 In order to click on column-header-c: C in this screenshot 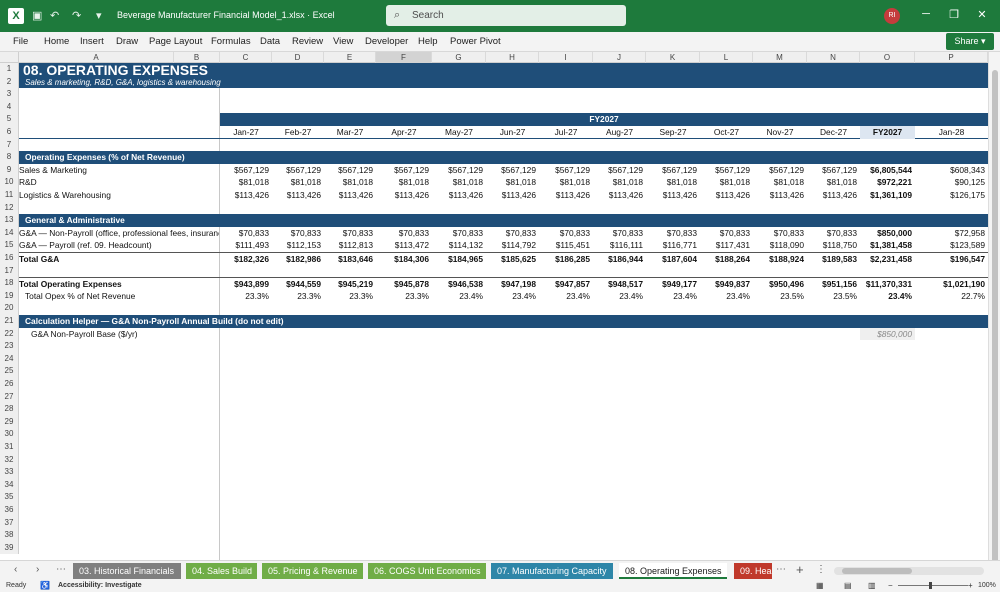, I will do `click(246, 57)`.